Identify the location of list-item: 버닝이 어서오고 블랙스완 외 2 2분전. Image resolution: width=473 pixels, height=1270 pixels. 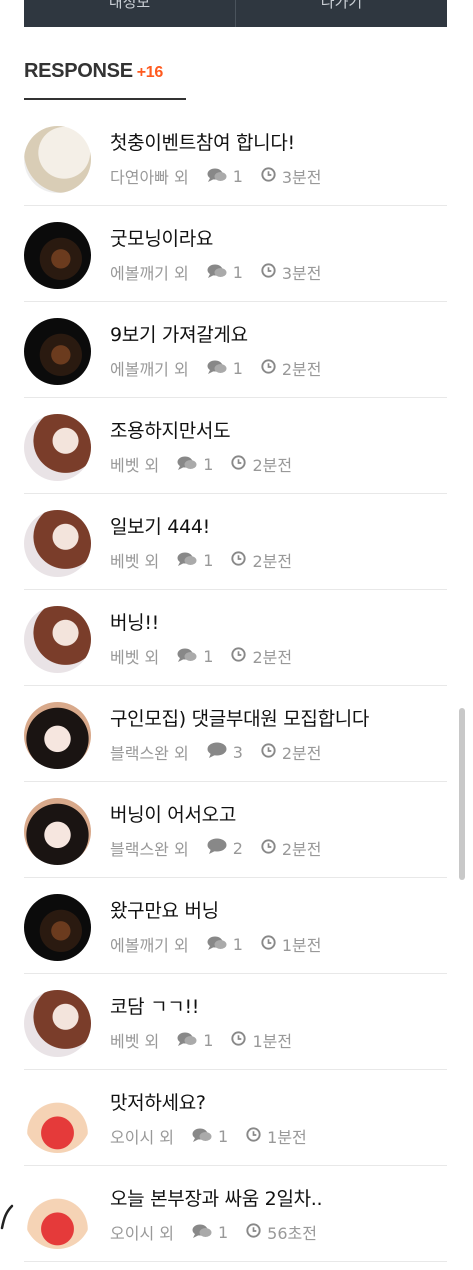
(235, 830).